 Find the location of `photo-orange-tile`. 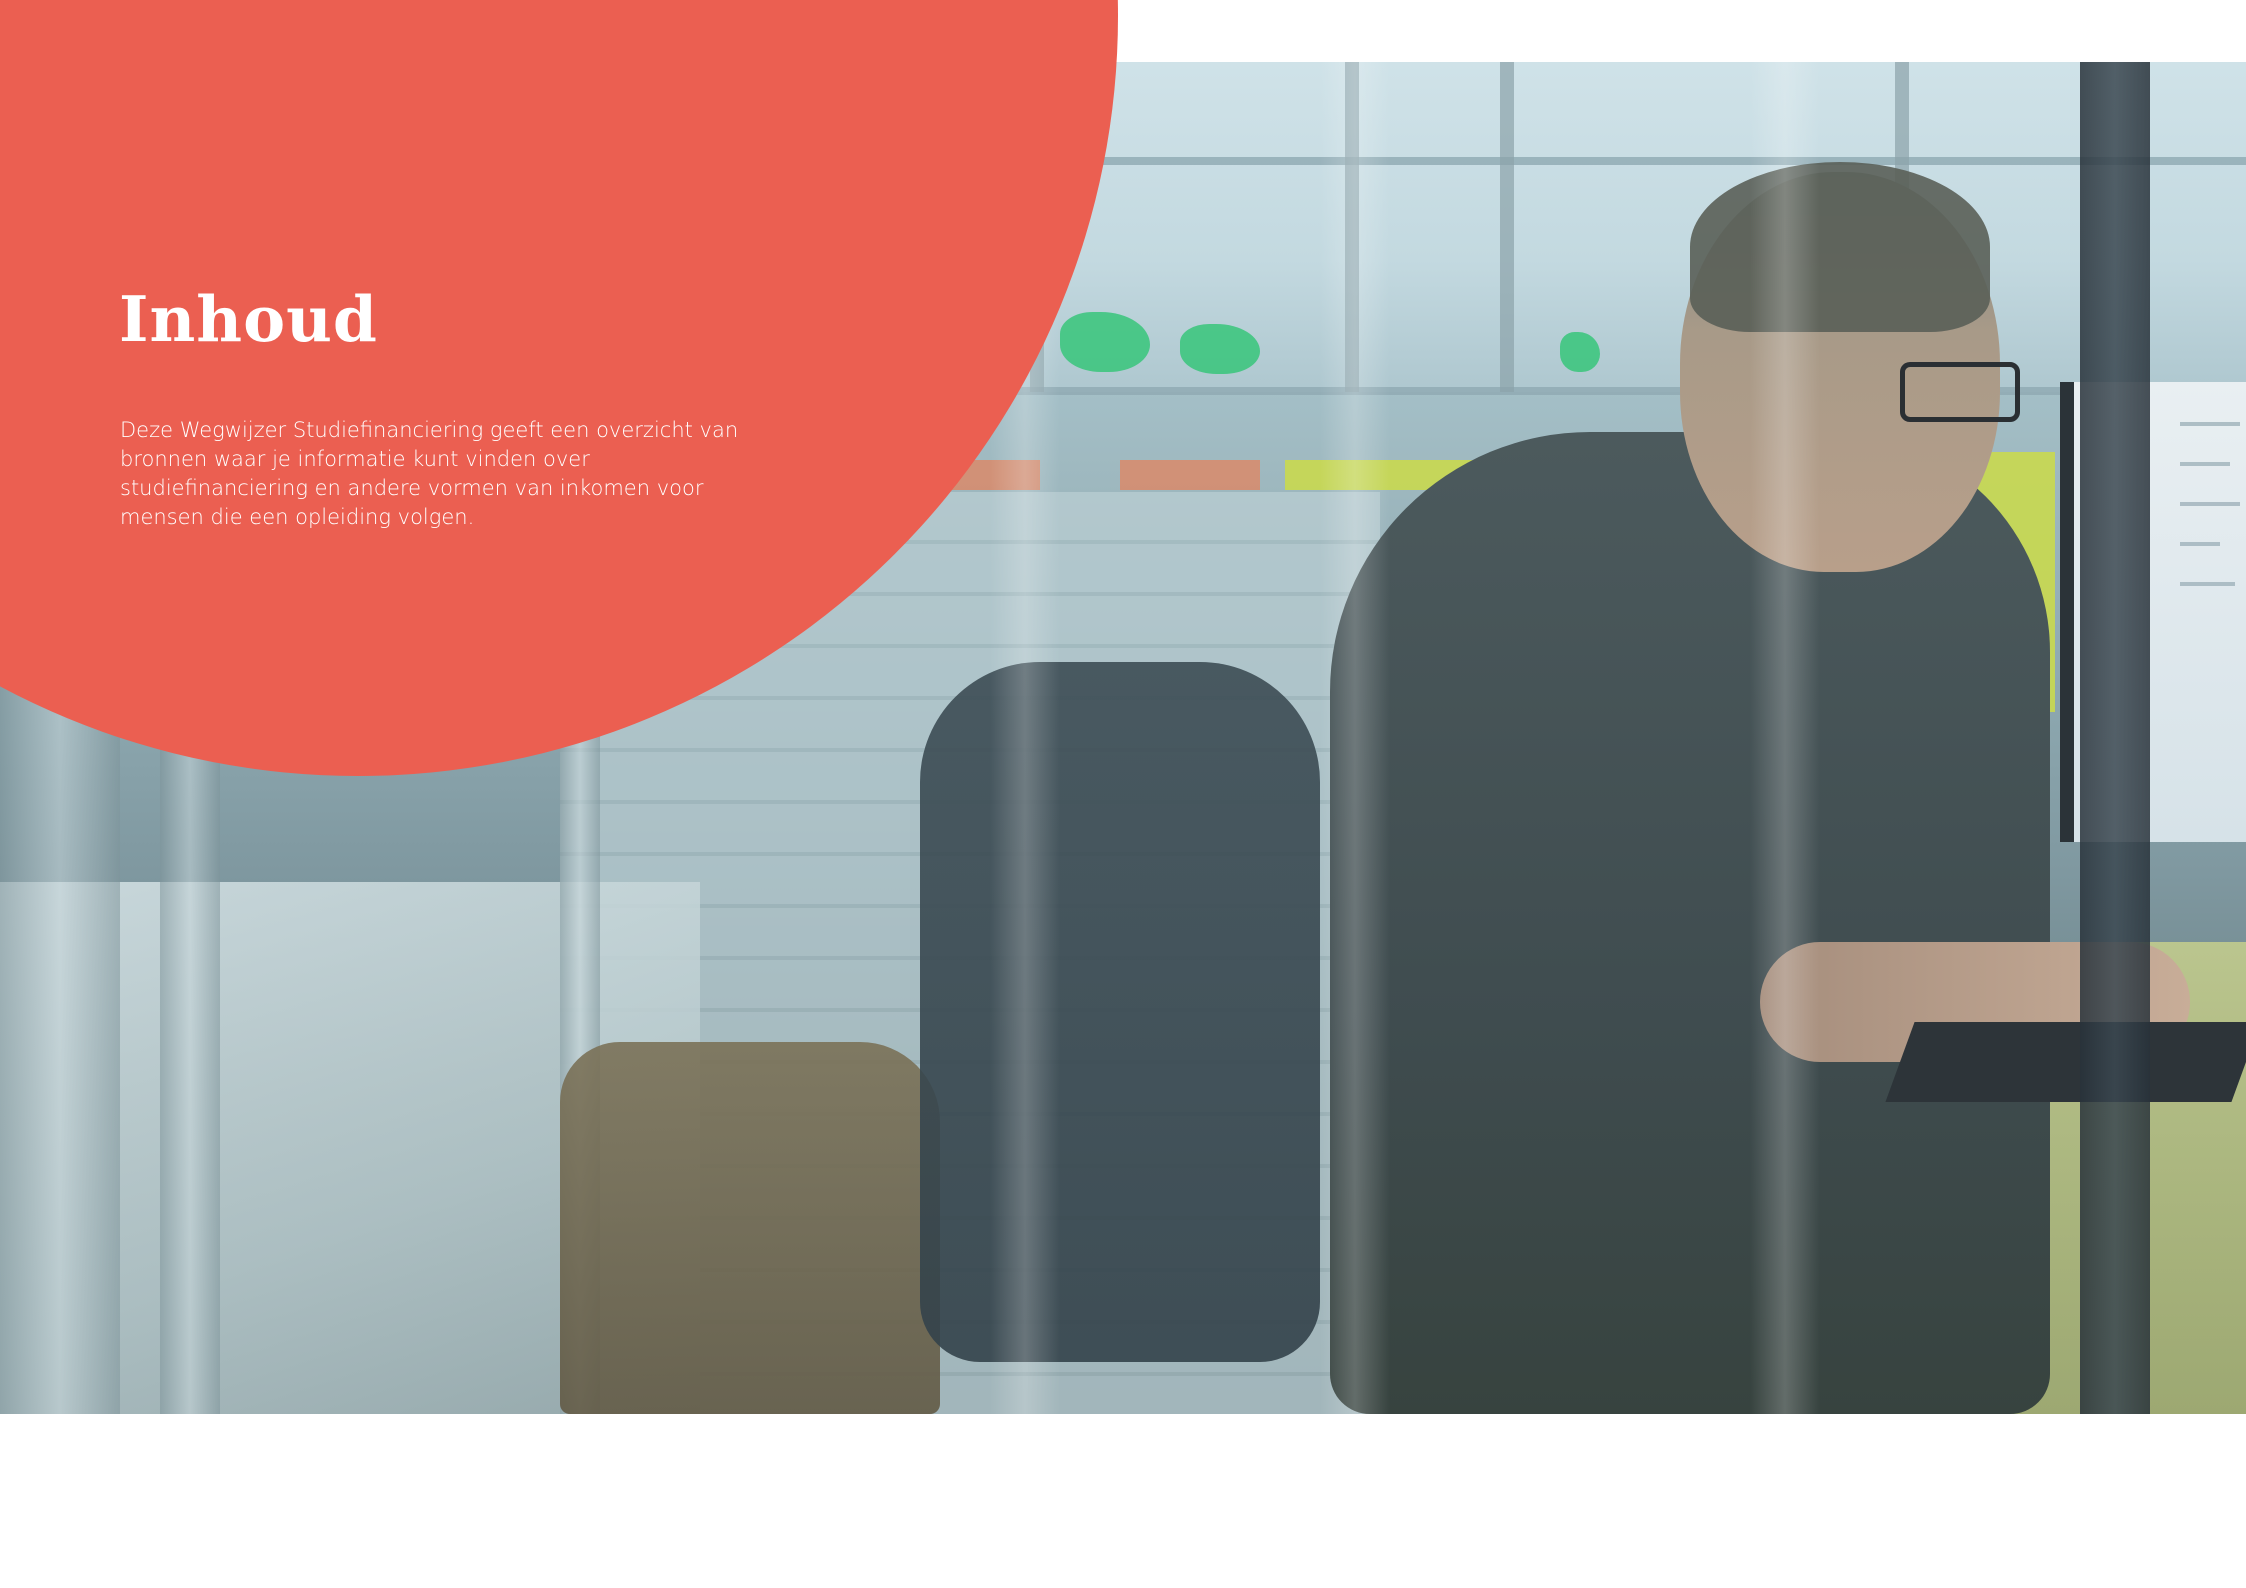

photo-orange-tile is located at coordinates (1190, 475).